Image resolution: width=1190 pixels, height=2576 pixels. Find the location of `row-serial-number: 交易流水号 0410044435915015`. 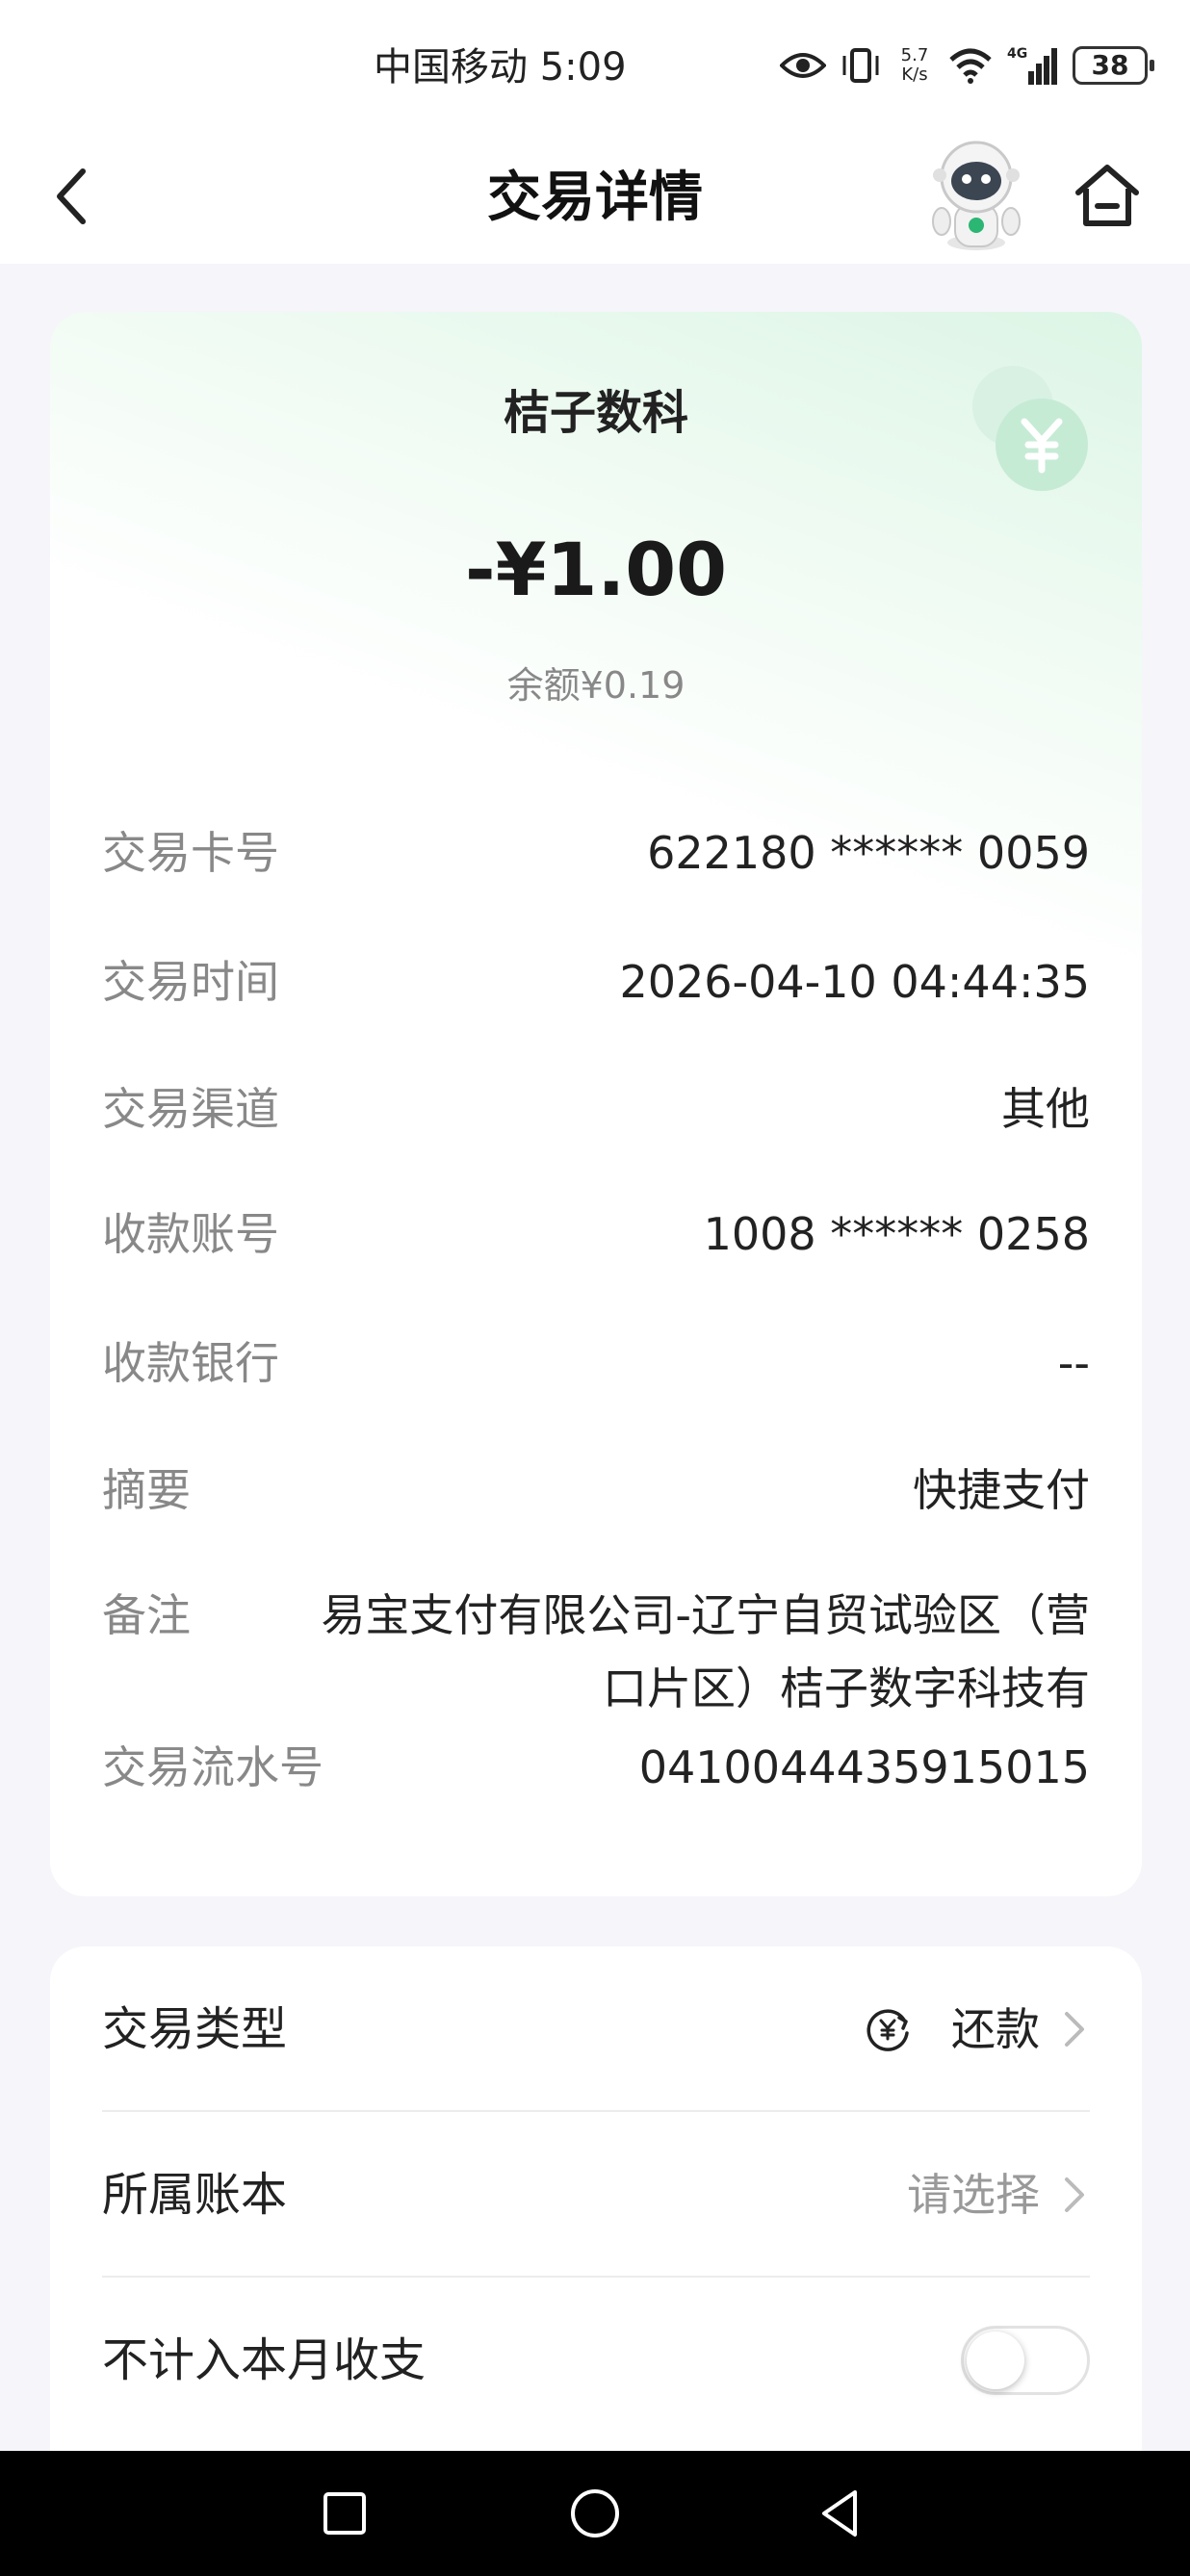

row-serial-number: 交易流水号 0410044435915015 is located at coordinates (596, 1768).